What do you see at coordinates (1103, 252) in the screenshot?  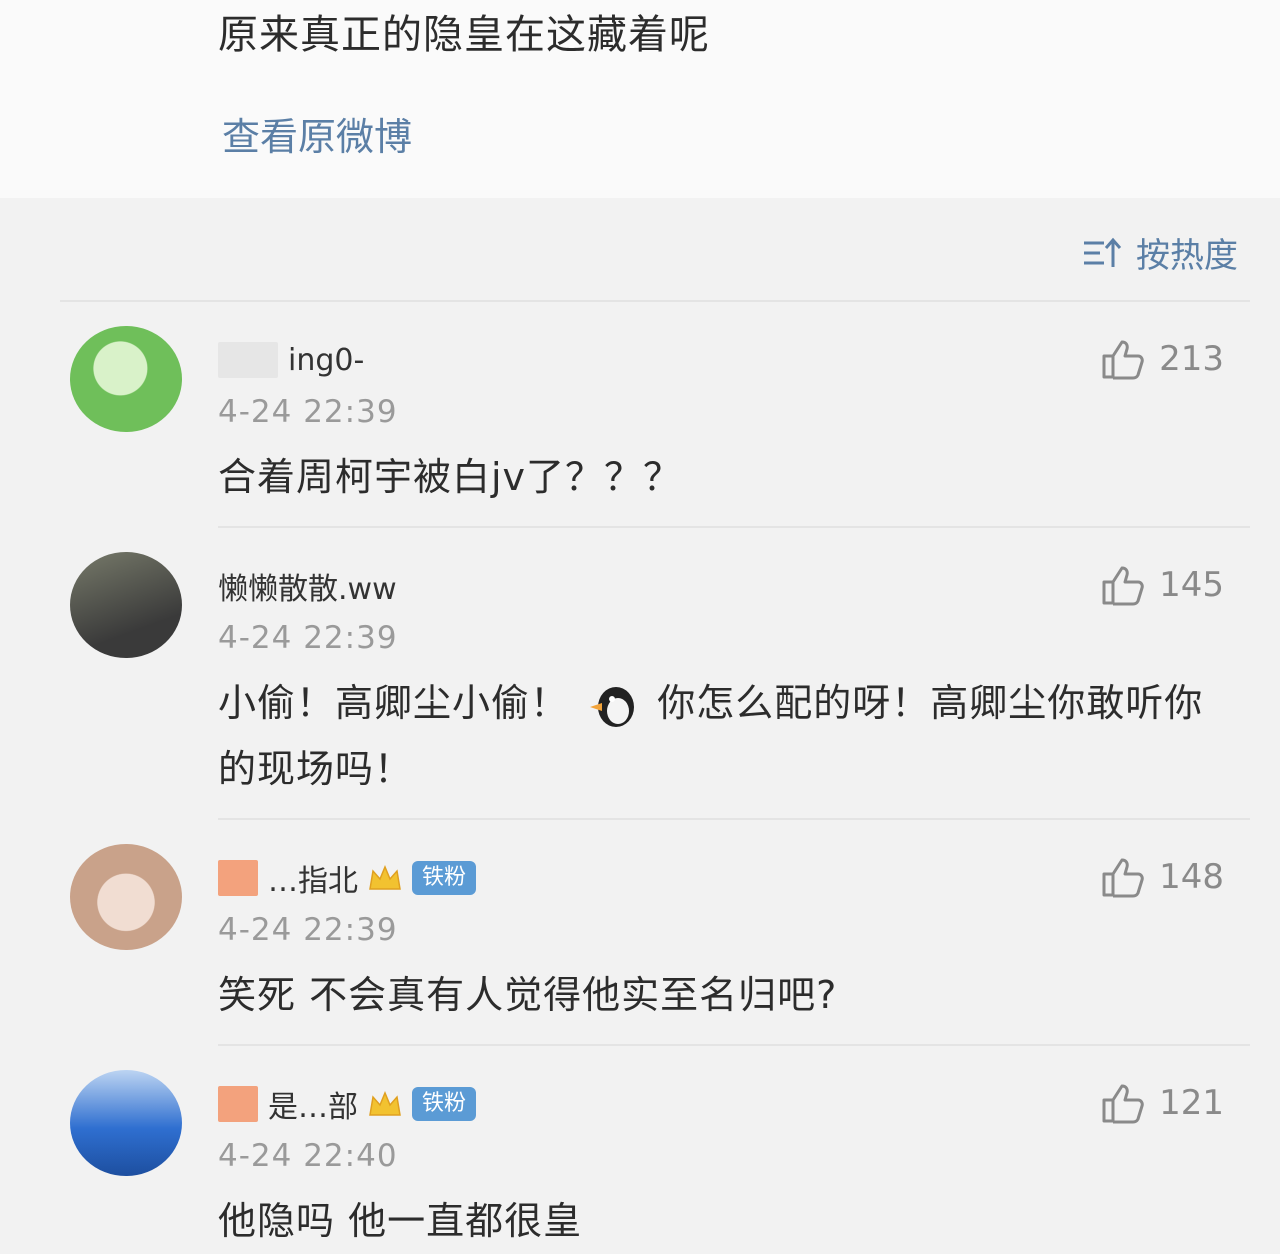 I see `sort-icon` at bounding box center [1103, 252].